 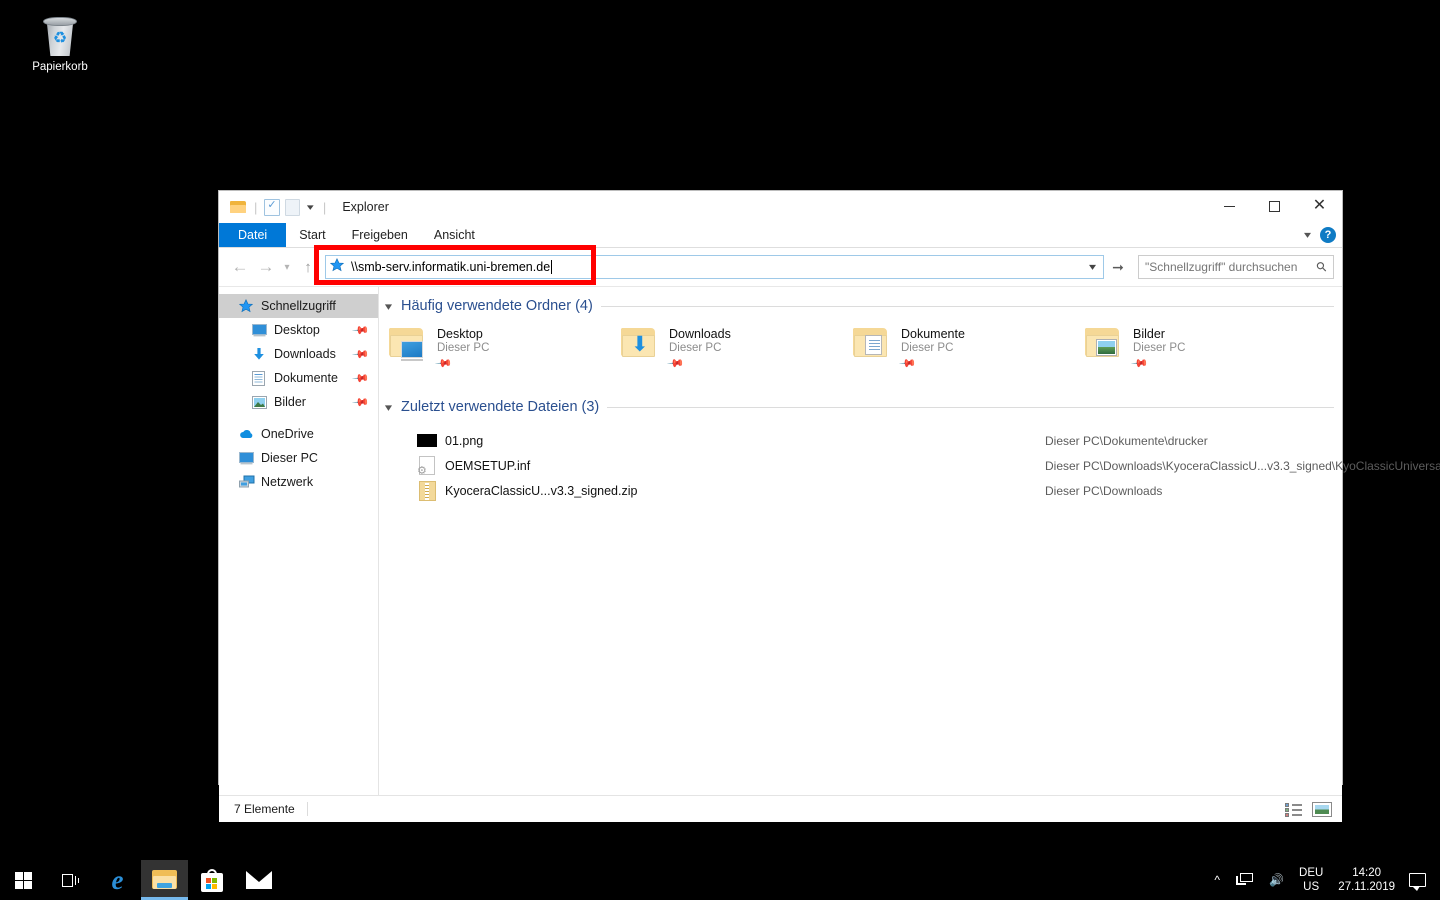 I want to click on desktop-icon-label: Papierkorb, so click(x=60, y=67).